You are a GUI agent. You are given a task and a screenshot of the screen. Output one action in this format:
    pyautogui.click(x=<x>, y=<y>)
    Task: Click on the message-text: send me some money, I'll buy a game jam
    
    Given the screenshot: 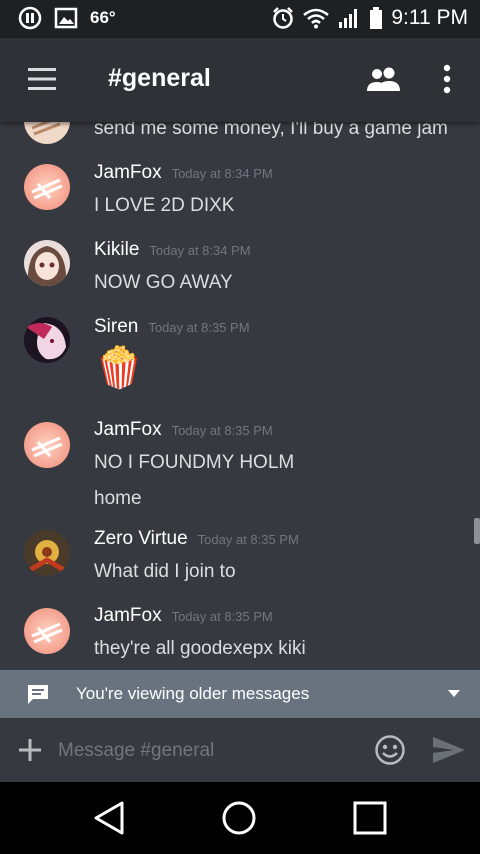 What is the action you would take?
    pyautogui.click(x=271, y=130)
    